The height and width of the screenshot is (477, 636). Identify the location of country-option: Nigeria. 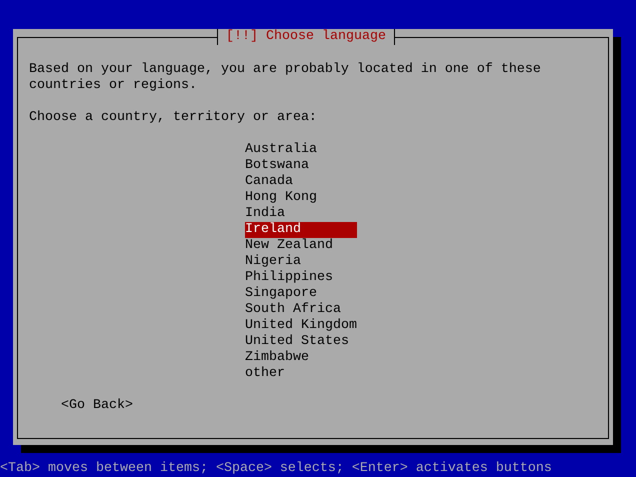
(301, 262).